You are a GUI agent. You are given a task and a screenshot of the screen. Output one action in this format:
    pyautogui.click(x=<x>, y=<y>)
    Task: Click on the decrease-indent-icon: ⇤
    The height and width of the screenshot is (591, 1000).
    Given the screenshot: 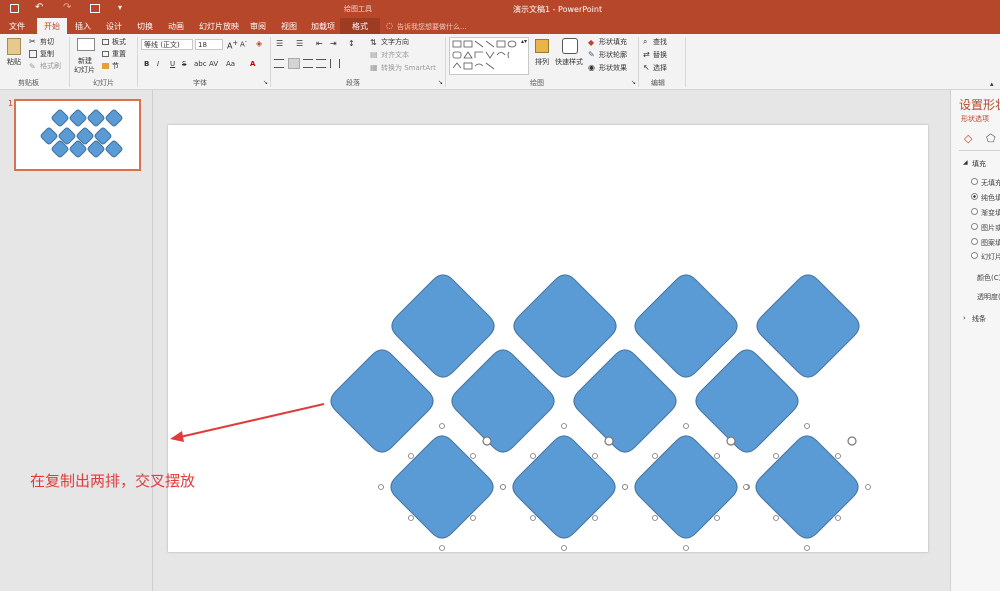 What is the action you would take?
    pyautogui.click(x=319, y=43)
    